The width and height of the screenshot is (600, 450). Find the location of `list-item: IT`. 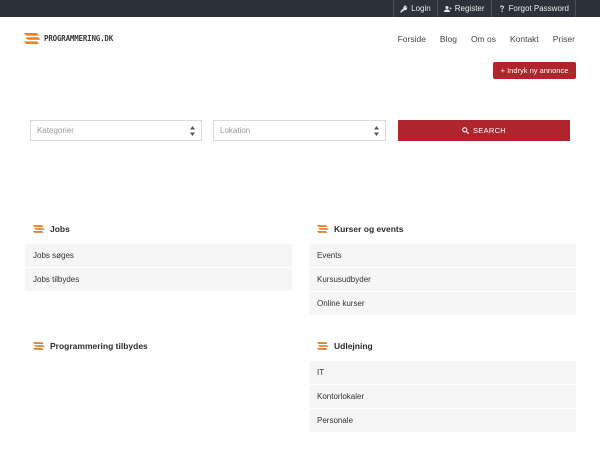

list-item: IT is located at coordinates (442, 373).